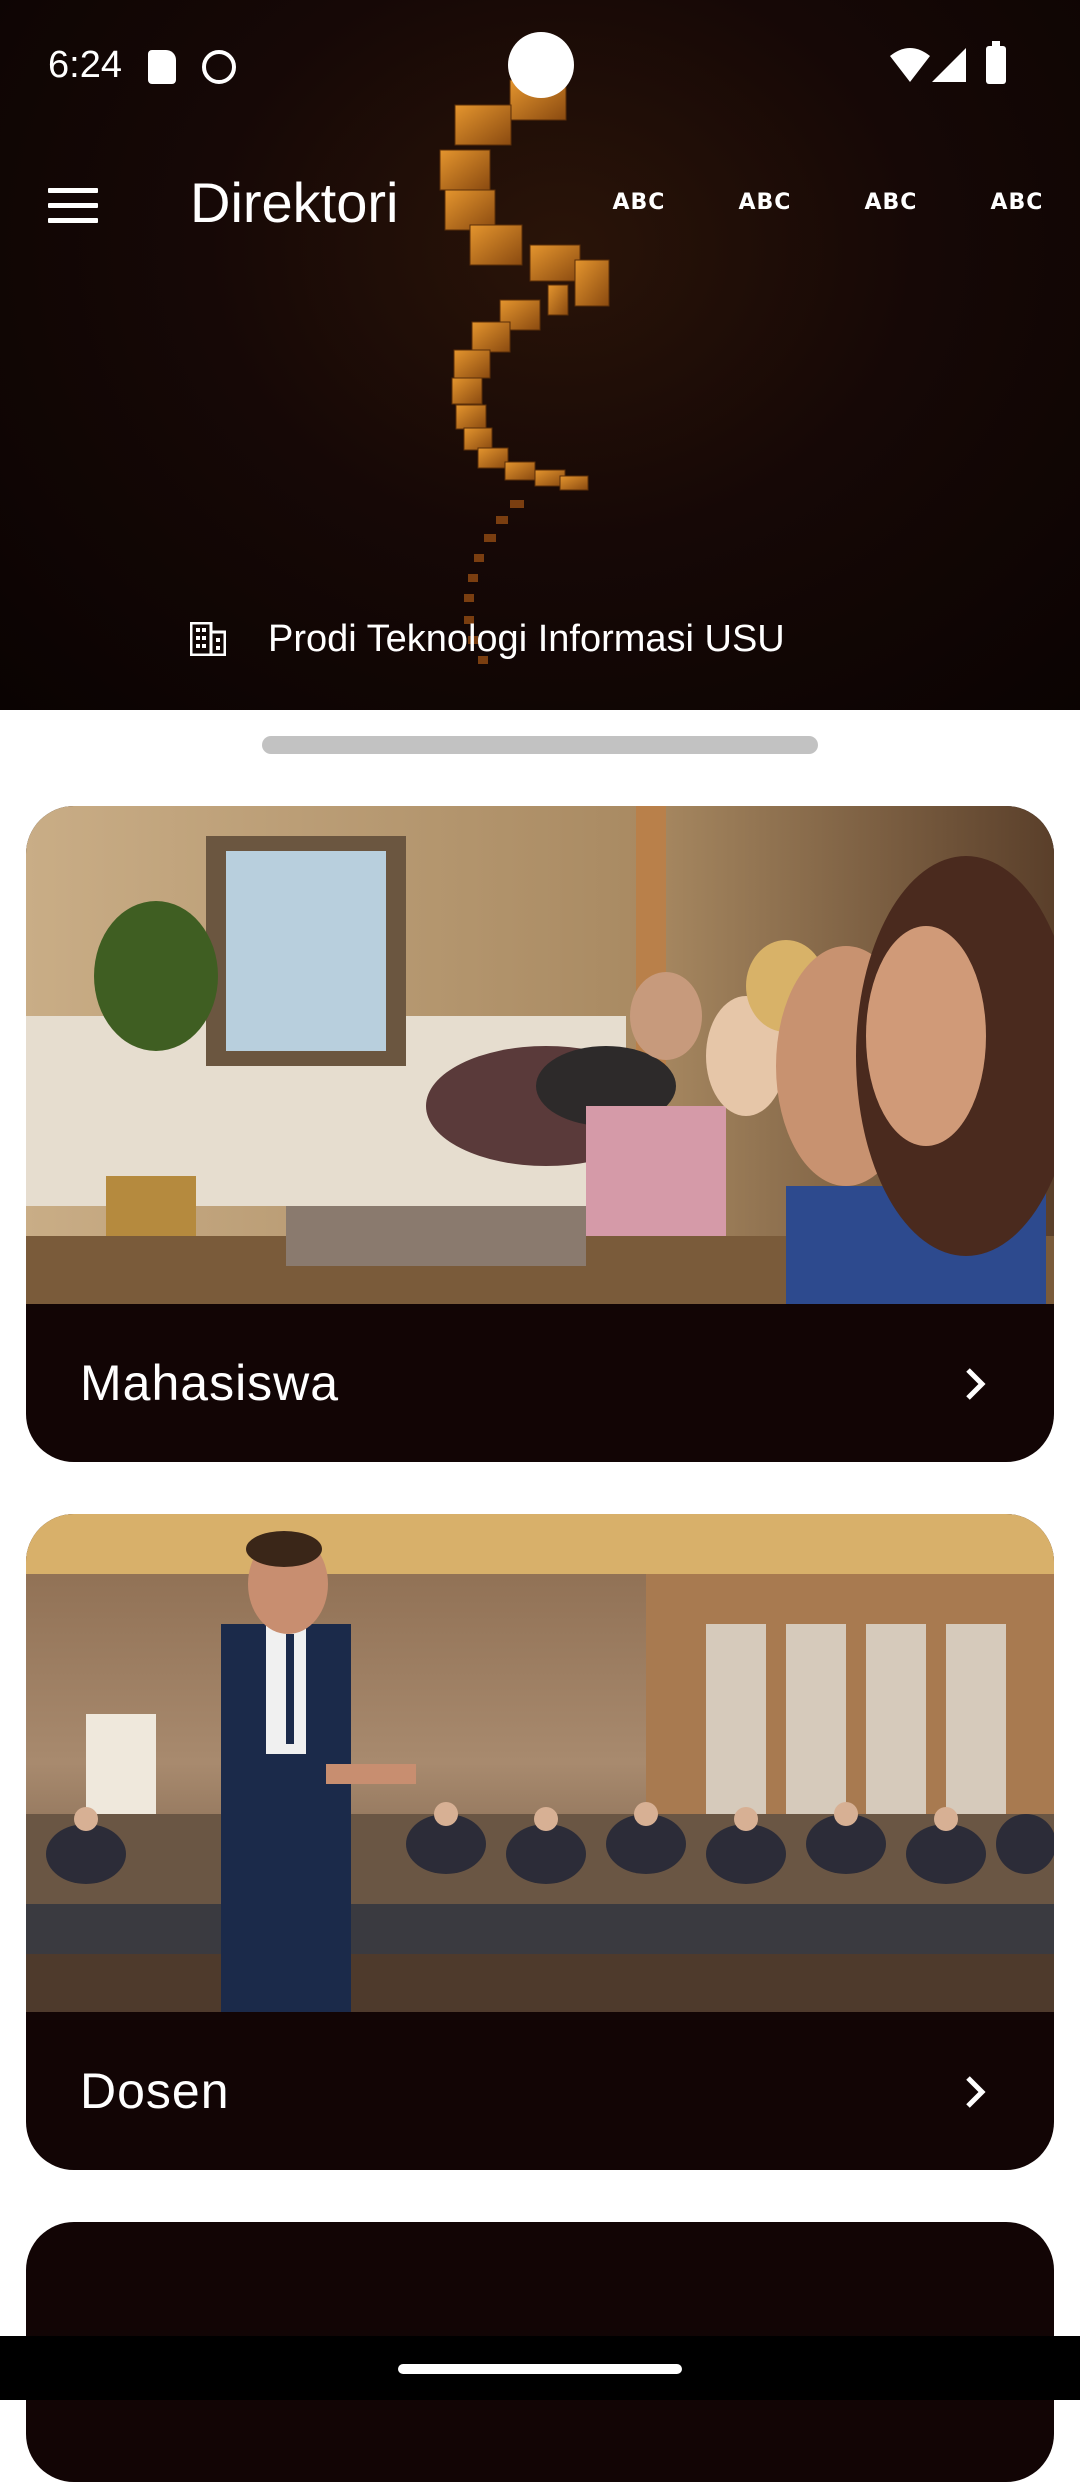 The height and width of the screenshot is (2482, 1080). I want to click on header-subtitle: Prodi Teknologi Informasi USU, so click(526, 639).